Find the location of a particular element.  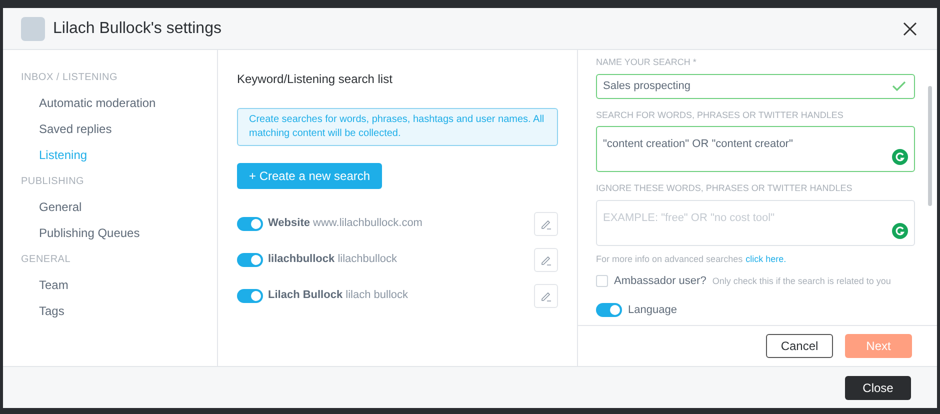

close-button: Close is located at coordinates (878, 388).